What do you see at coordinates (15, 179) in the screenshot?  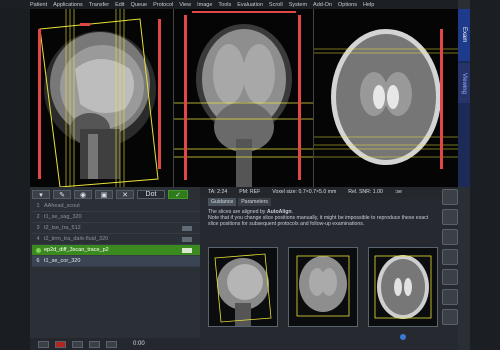 I see `left-sidebar` at bounding box center [15, 179].